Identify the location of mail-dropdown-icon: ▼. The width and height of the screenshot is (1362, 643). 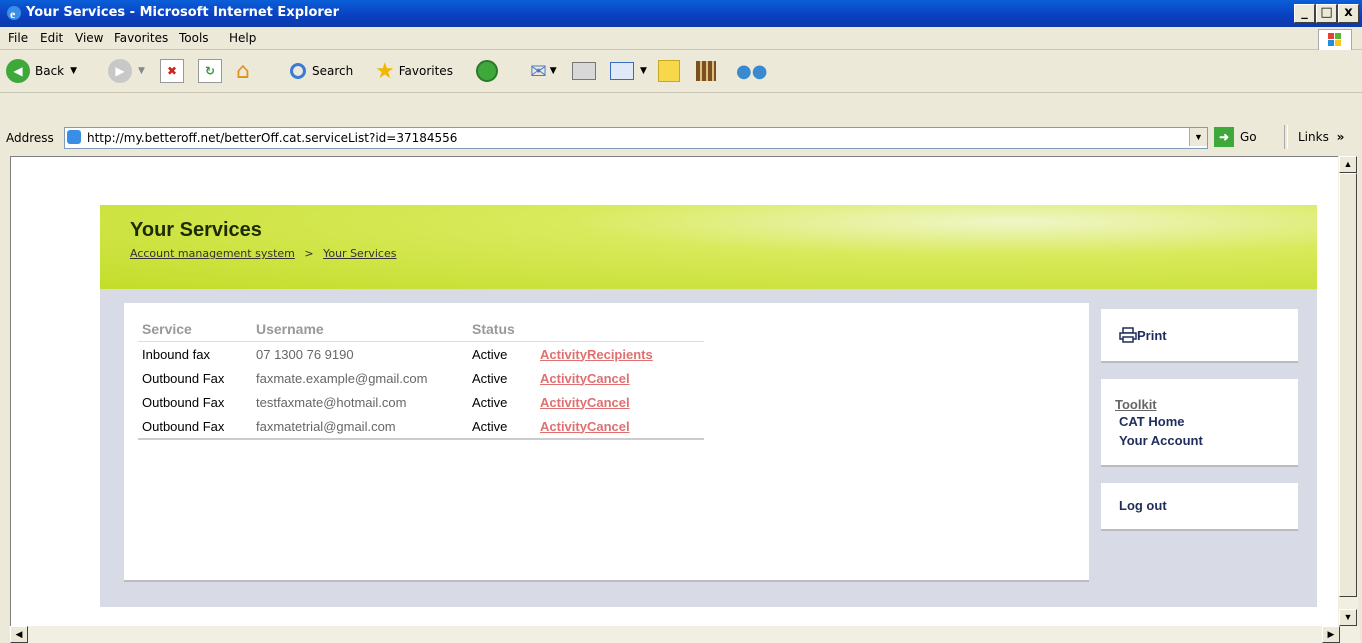
(553, 71).